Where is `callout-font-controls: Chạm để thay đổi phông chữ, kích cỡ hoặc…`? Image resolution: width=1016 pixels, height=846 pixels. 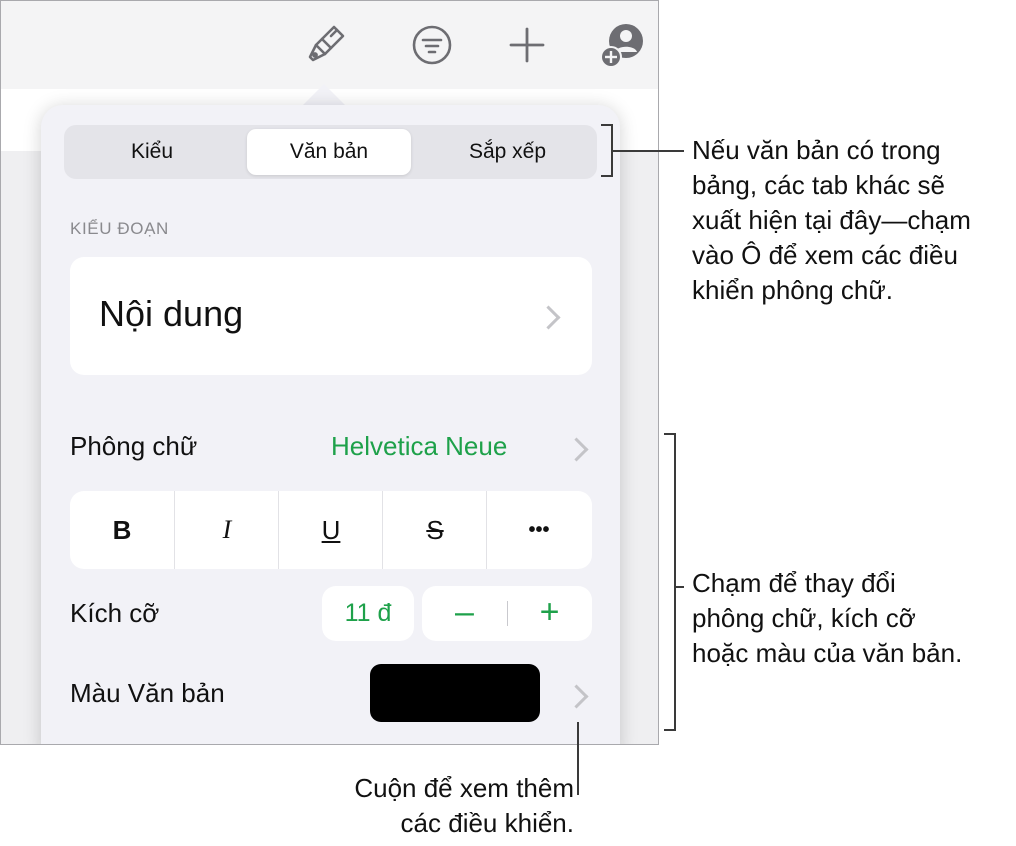
callout-font-controls: Chạm để thay đổi phông chữ, kích cỡ hoặc… is located at coordinates (827, 618).